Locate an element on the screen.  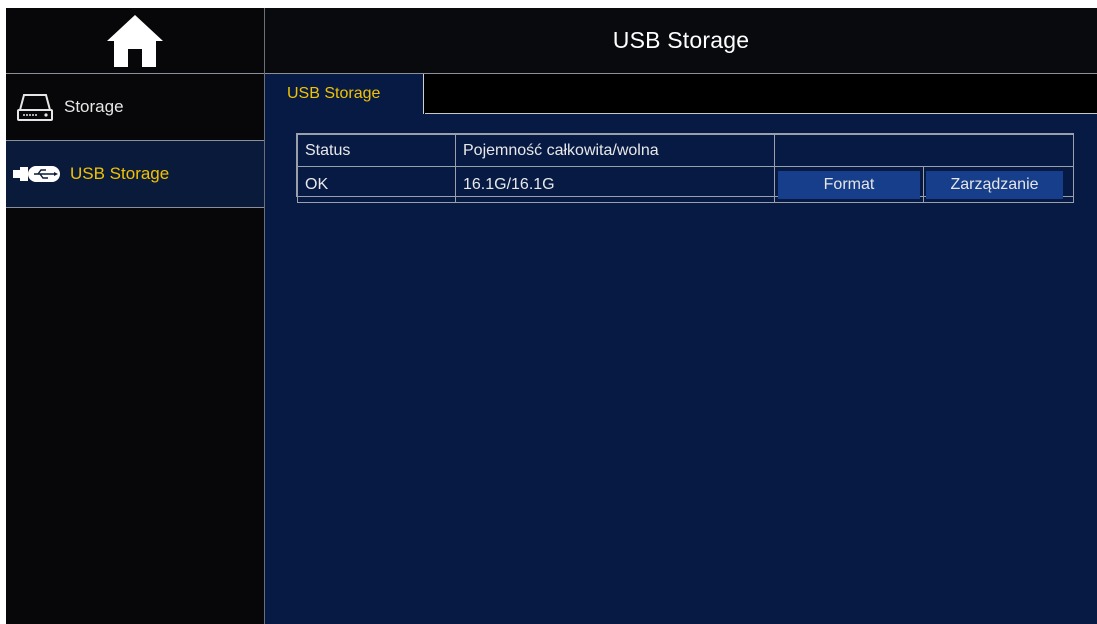
sidebar-item-storage: Storage is located at coordinates (135, 107).